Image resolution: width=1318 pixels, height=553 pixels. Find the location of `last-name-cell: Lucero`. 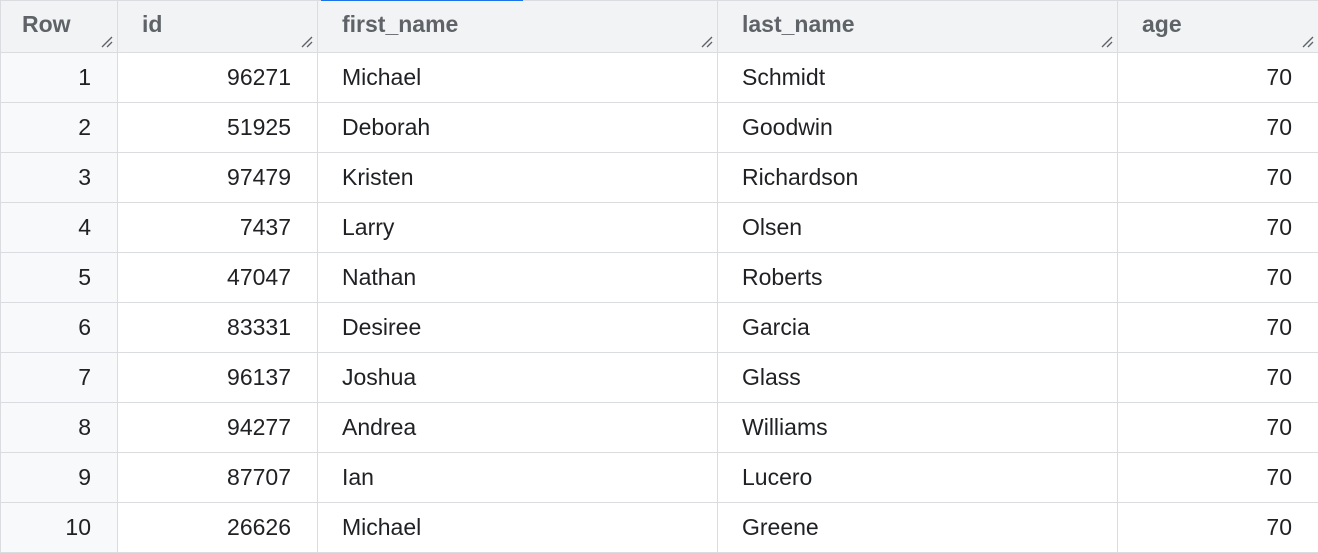

last-name-cell: Lucero is located at coordinates (917, 477).